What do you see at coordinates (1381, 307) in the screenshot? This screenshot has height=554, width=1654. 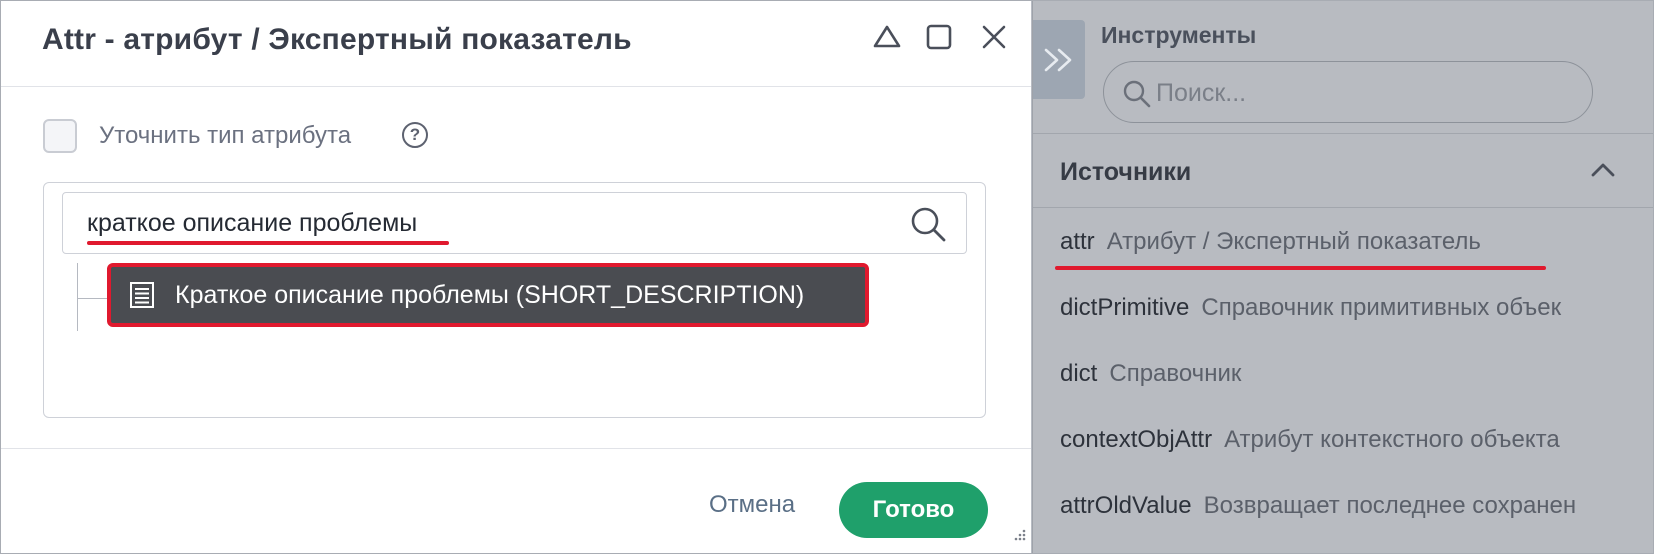 I see `source-desc: Справочник примитивных объек` at bounding box center [1381, 307].